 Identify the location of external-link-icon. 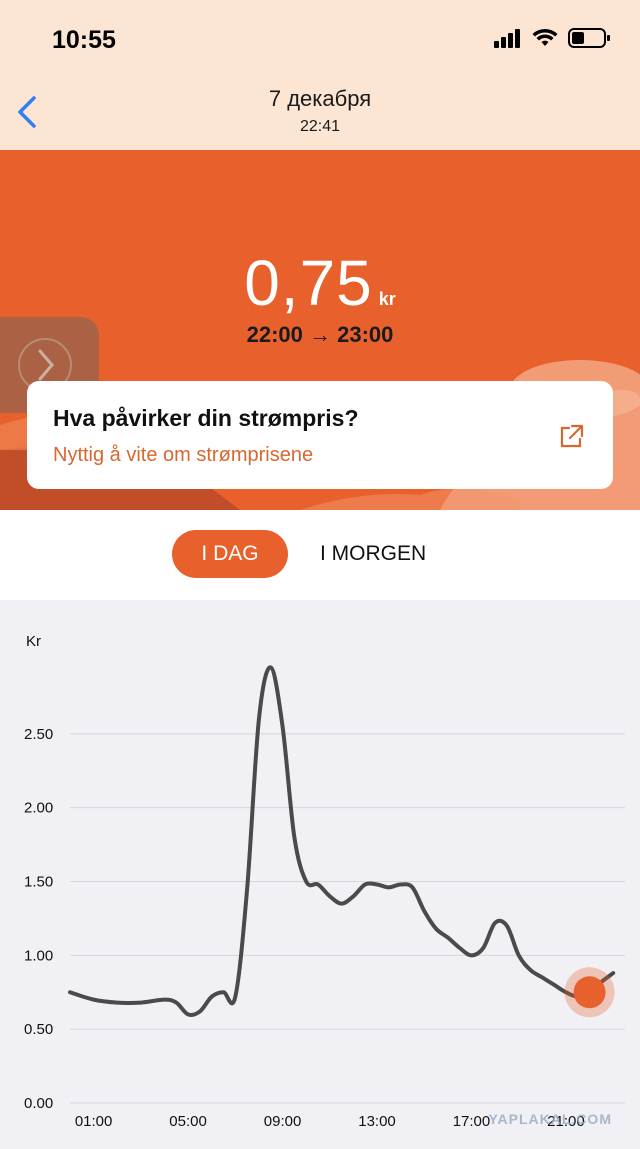
(571, 437).